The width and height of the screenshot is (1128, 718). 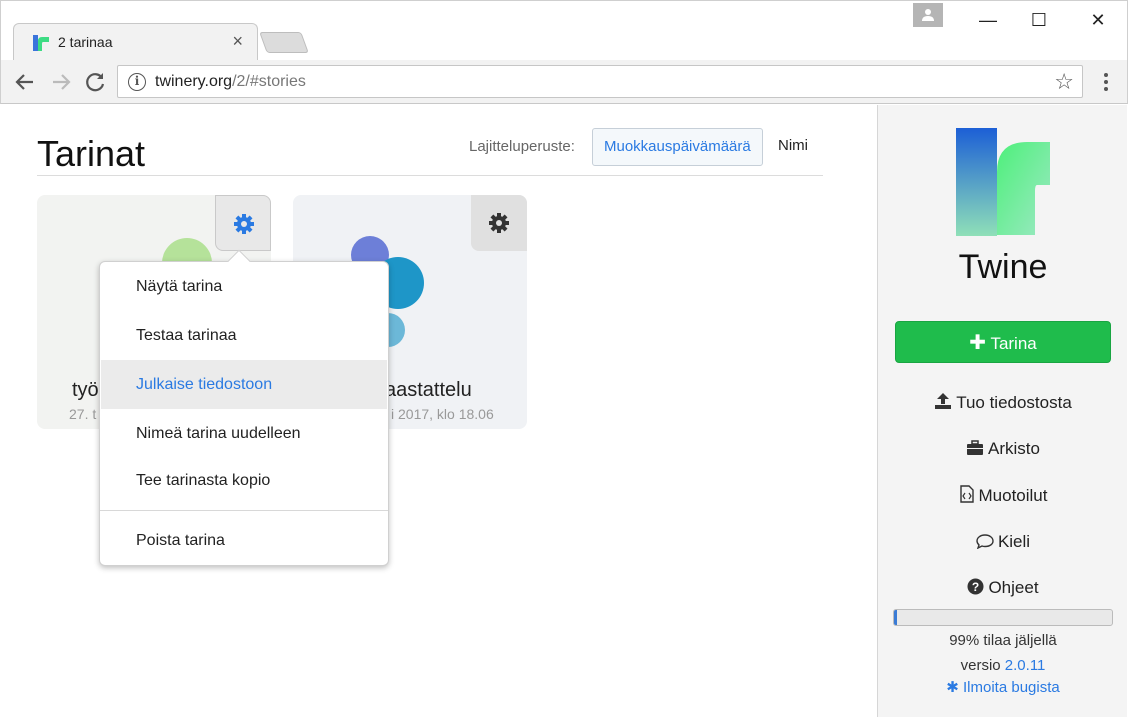 I want to click on storage-remaining-text: 99% tilaa jäljellä, so click(x=1003, y=640).